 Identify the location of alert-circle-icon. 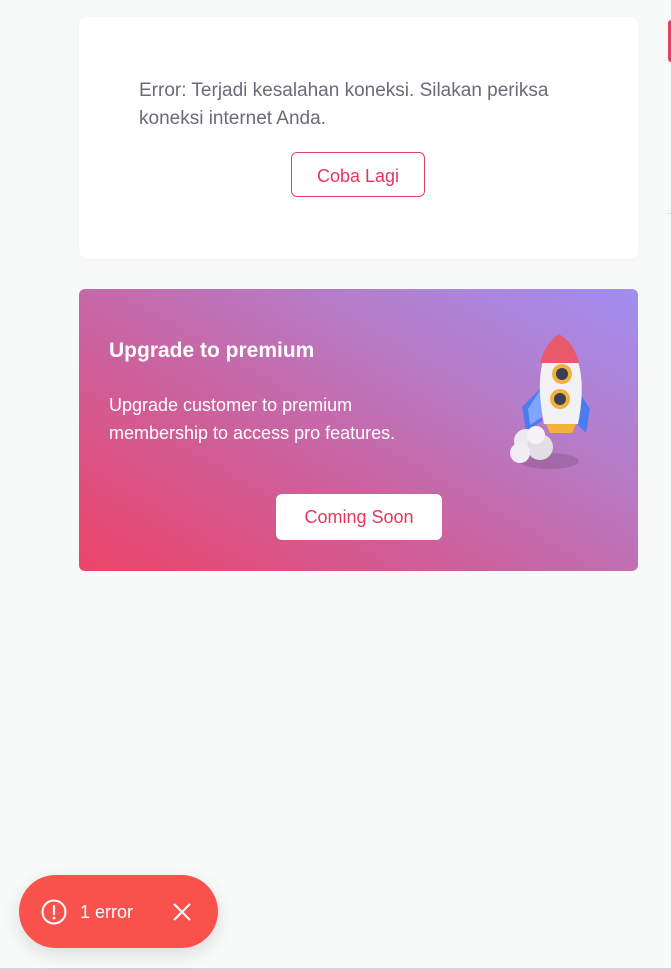
(54, 912).